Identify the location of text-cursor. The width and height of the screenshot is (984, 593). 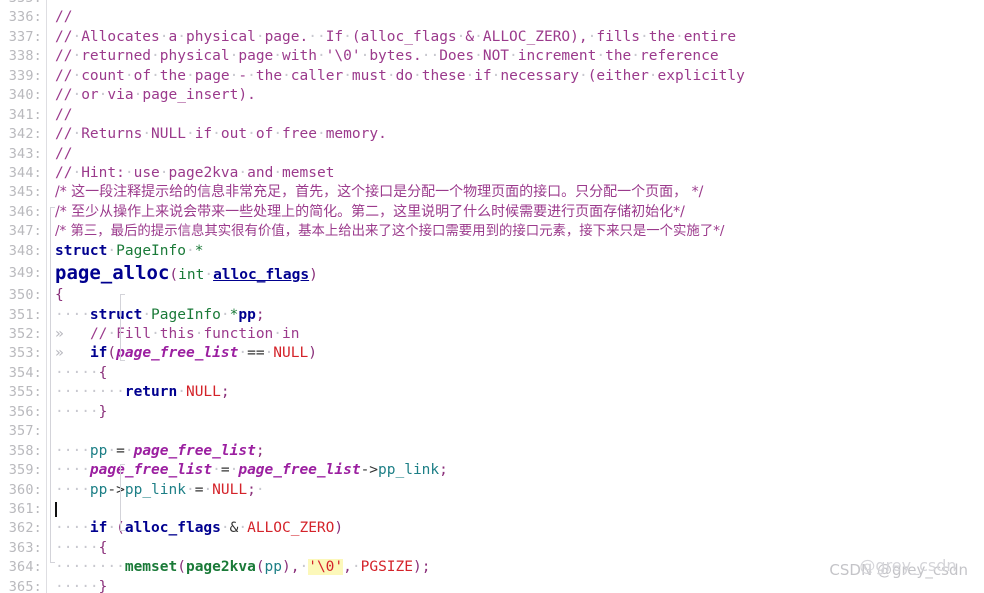
(56, 509).